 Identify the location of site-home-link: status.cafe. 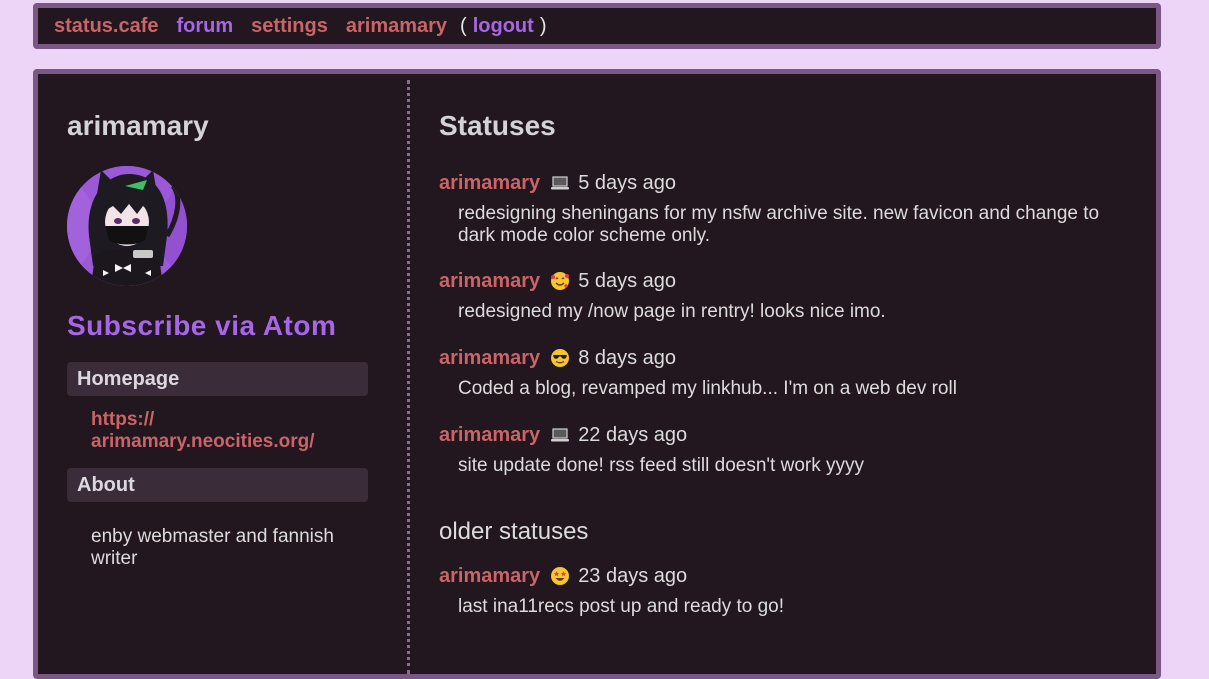
(106, 26).